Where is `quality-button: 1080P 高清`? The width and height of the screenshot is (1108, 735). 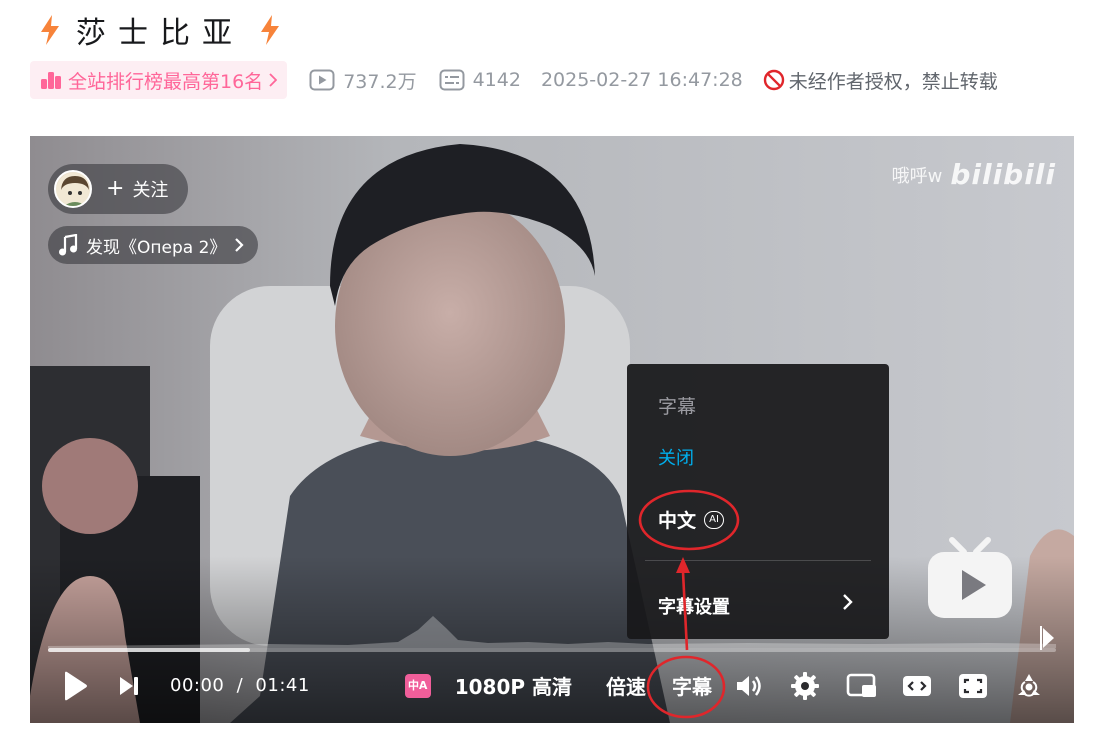
quality-button: 1080P 高清 is located at coordinates (513, 686).